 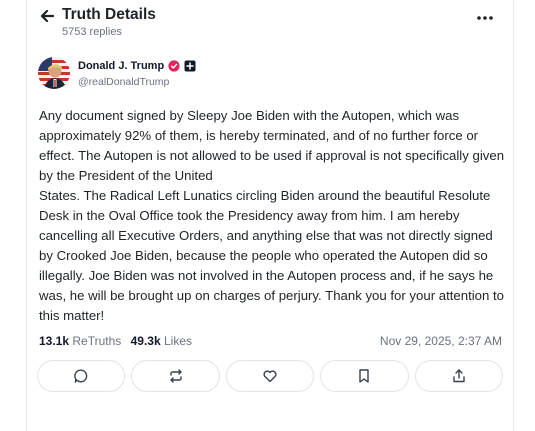 What do you see at coordinates (440, 341) in the screenshot?
I see `post-timestamp: Nov 29, 2025, 2:37 AM` at bounding box center [440, 341].